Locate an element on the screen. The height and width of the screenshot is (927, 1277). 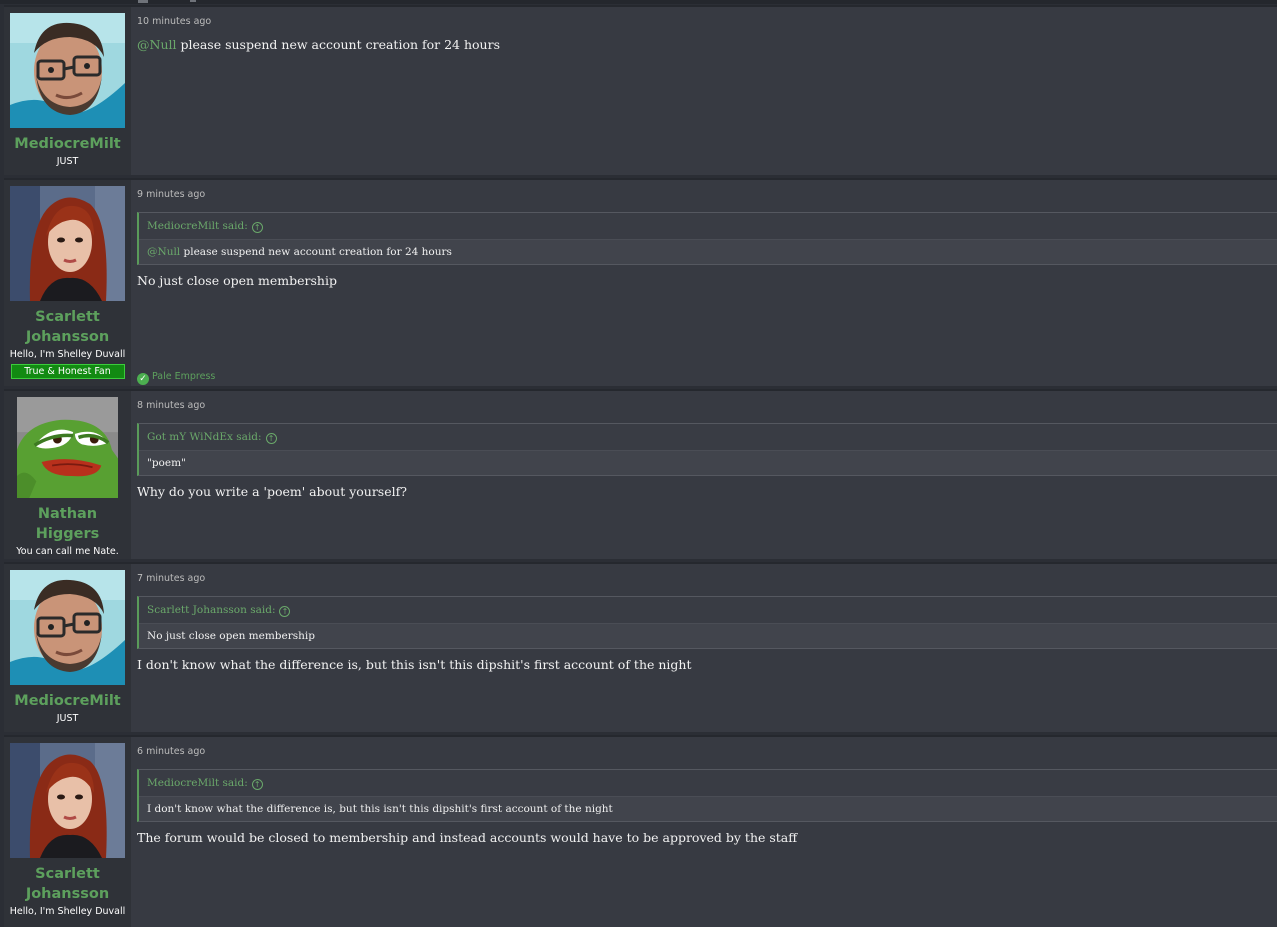
post-timestamp: 9 minutes ago is located at coordinates (707, 195).